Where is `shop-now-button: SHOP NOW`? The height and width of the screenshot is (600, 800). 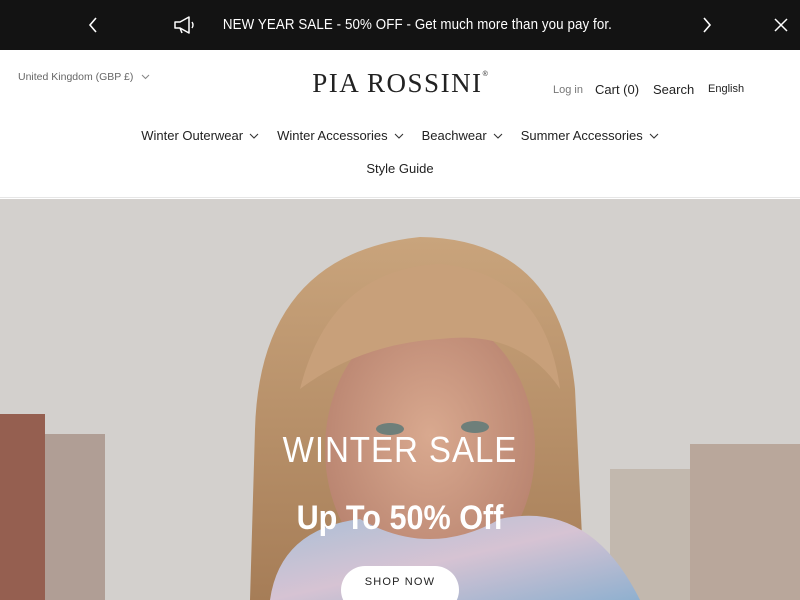 shop-now-button: SHOP NOW is located at coordinates (400, 583).